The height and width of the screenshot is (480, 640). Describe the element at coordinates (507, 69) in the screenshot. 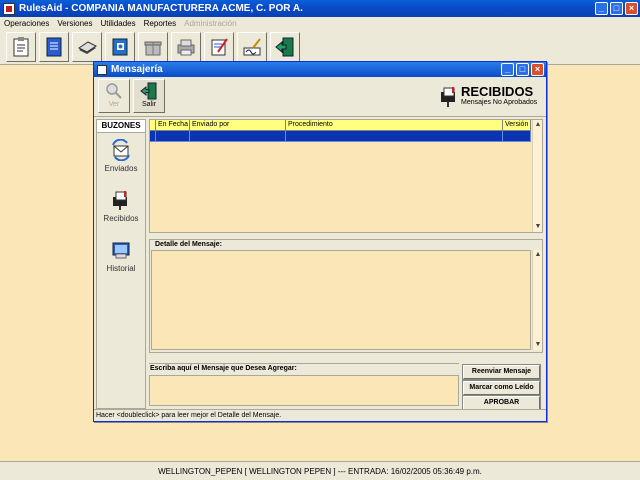

I see `child-minimize-button: _` at that location.